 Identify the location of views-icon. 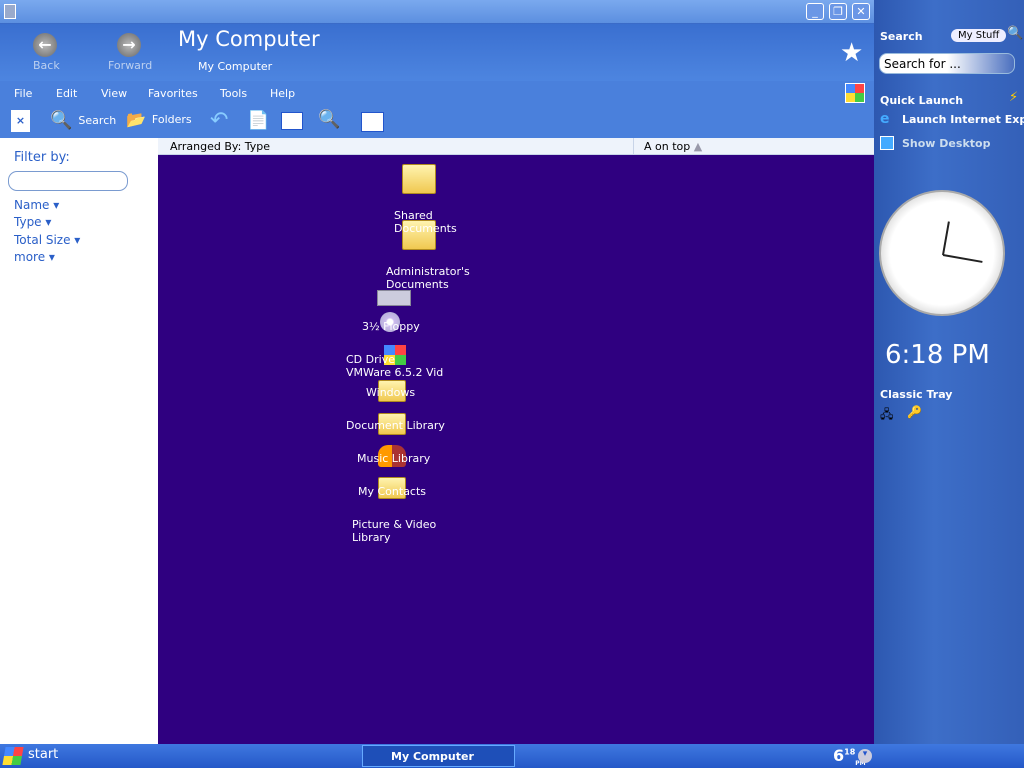
(292, 121).